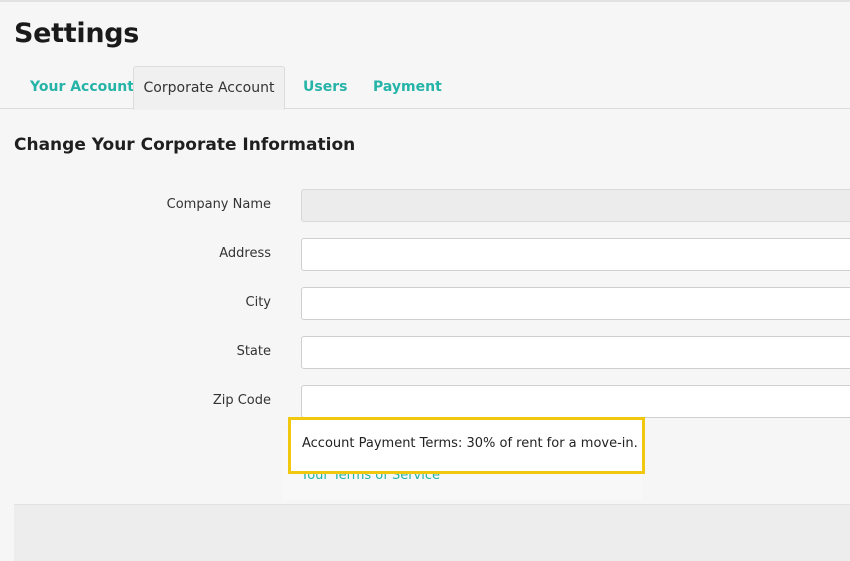 This screenshot has width=850, height=561. What do you see at coordinates (425, 1) in the screenshot?
I see `top-divider` at bounding box center [425, 1].